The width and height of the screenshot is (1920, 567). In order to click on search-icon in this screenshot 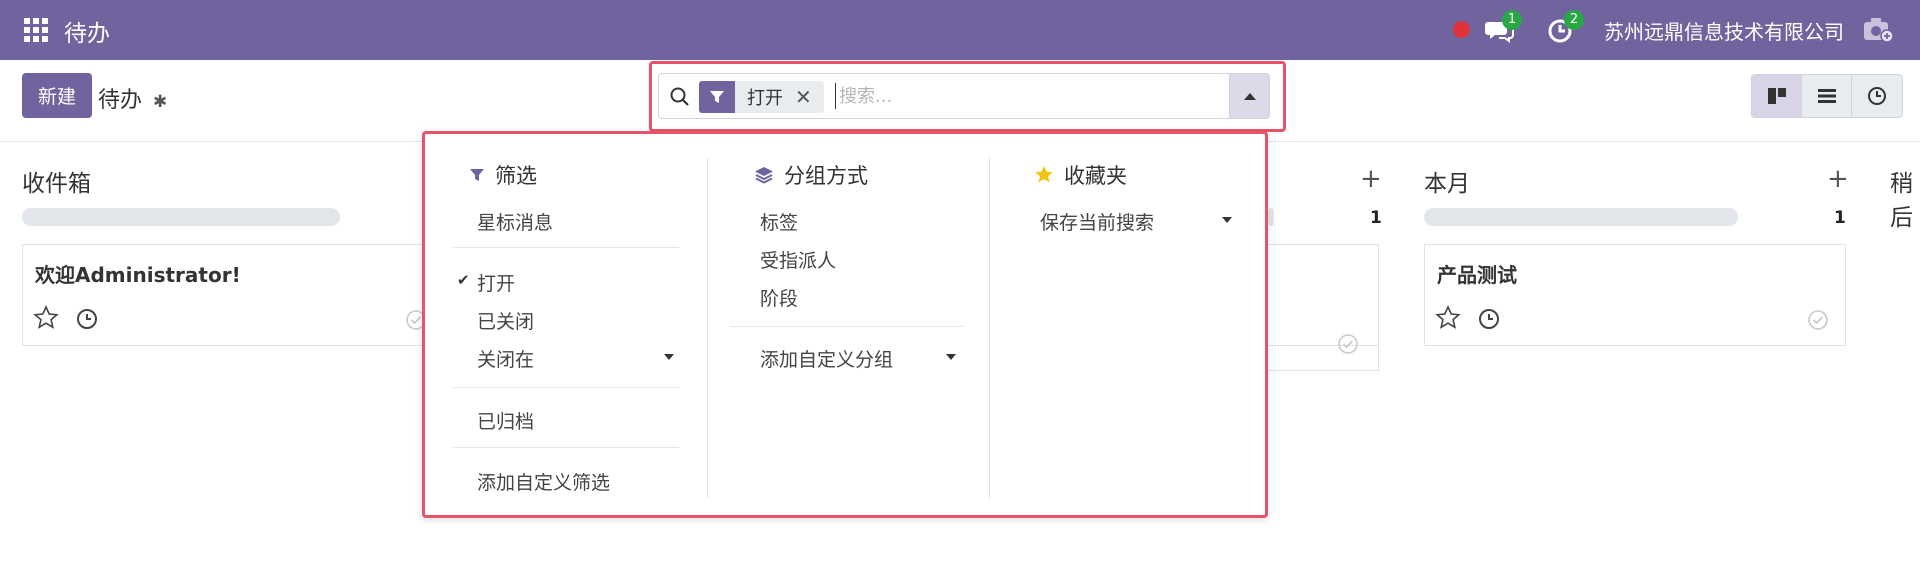, I will do `click(680, 97)`.